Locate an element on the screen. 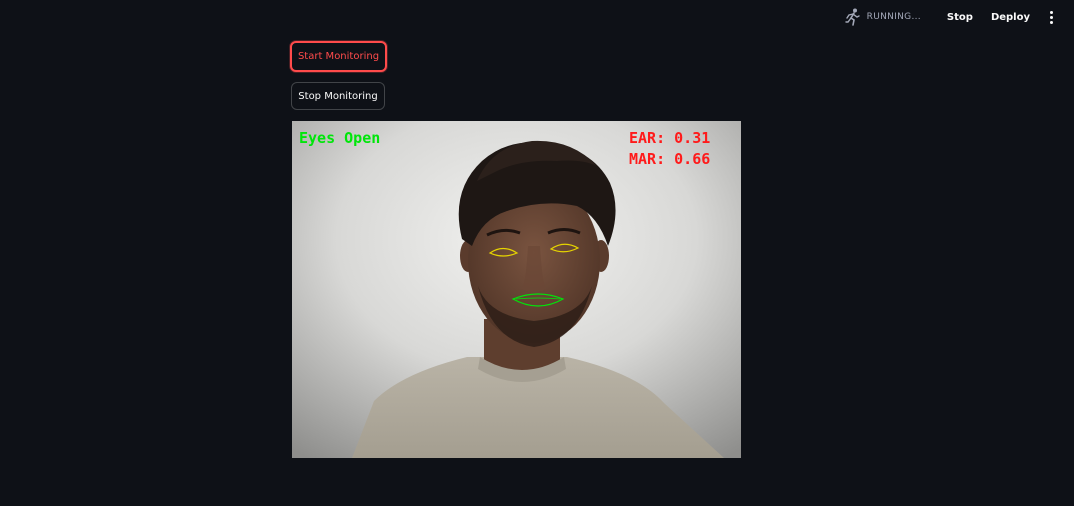 This screenshot has height=506, width=1074. stop-run-button: Stop is located at coordinates (960, 17).